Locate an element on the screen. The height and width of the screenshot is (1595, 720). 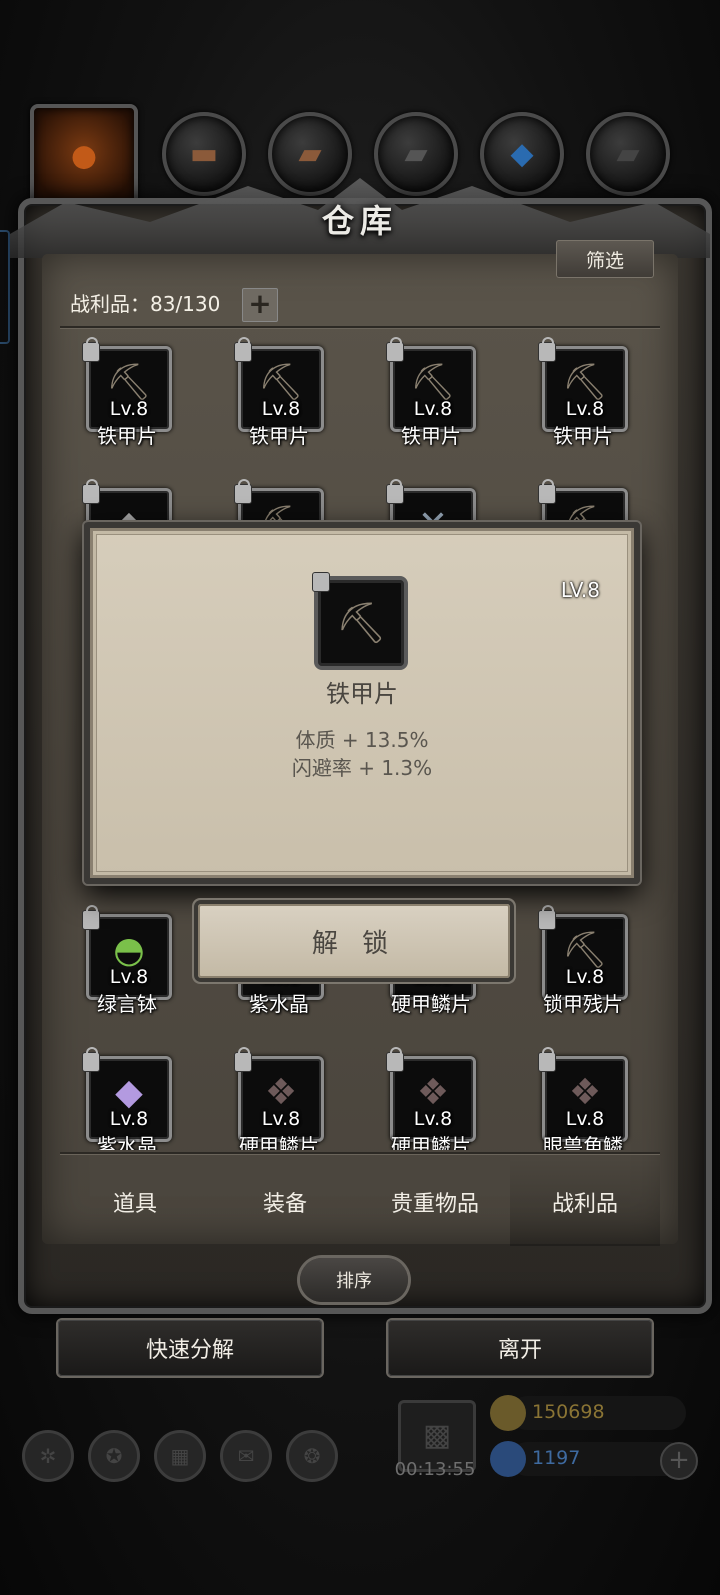
tab-equipment: 装备 is located at coordinates (285, 1202).